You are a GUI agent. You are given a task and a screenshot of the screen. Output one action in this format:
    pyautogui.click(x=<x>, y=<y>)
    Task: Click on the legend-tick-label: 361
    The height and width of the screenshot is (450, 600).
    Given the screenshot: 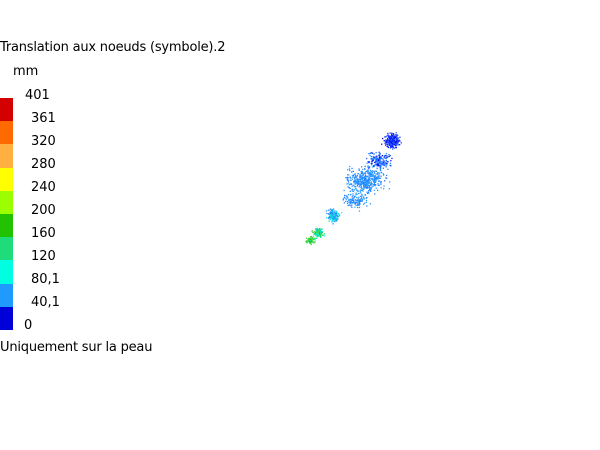 What is the action you would take?
    pyautogui.click(x=43, y=118)
    